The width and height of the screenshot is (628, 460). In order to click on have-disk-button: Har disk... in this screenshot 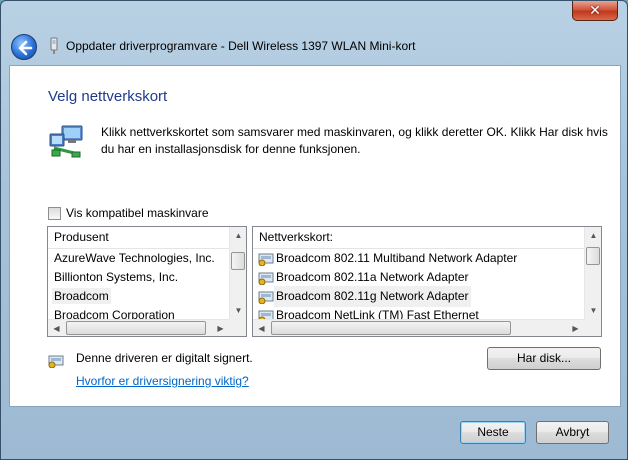, I will do `click(544, 358)`.